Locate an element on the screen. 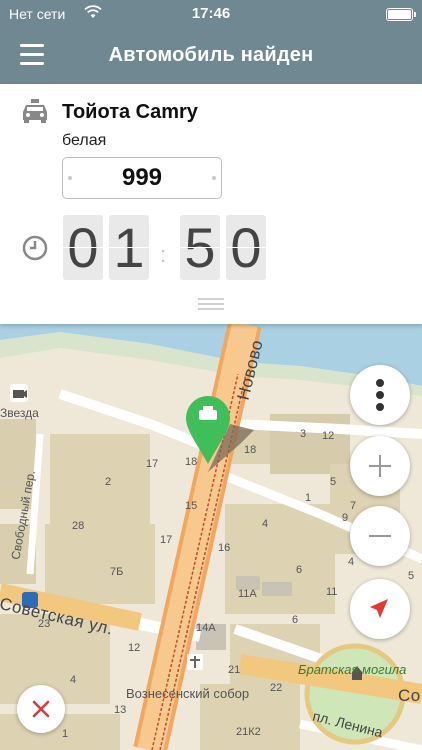 This screenshot has width=422, height=750. house-number: 28 is located at coordinates (78, 526).